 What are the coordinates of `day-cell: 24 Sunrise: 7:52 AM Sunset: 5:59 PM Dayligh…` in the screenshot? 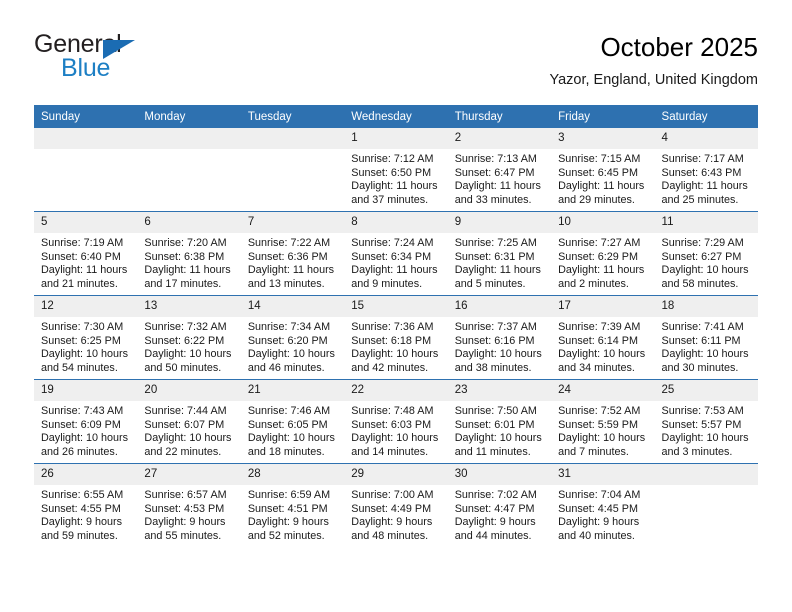 It's located at (603, 421).